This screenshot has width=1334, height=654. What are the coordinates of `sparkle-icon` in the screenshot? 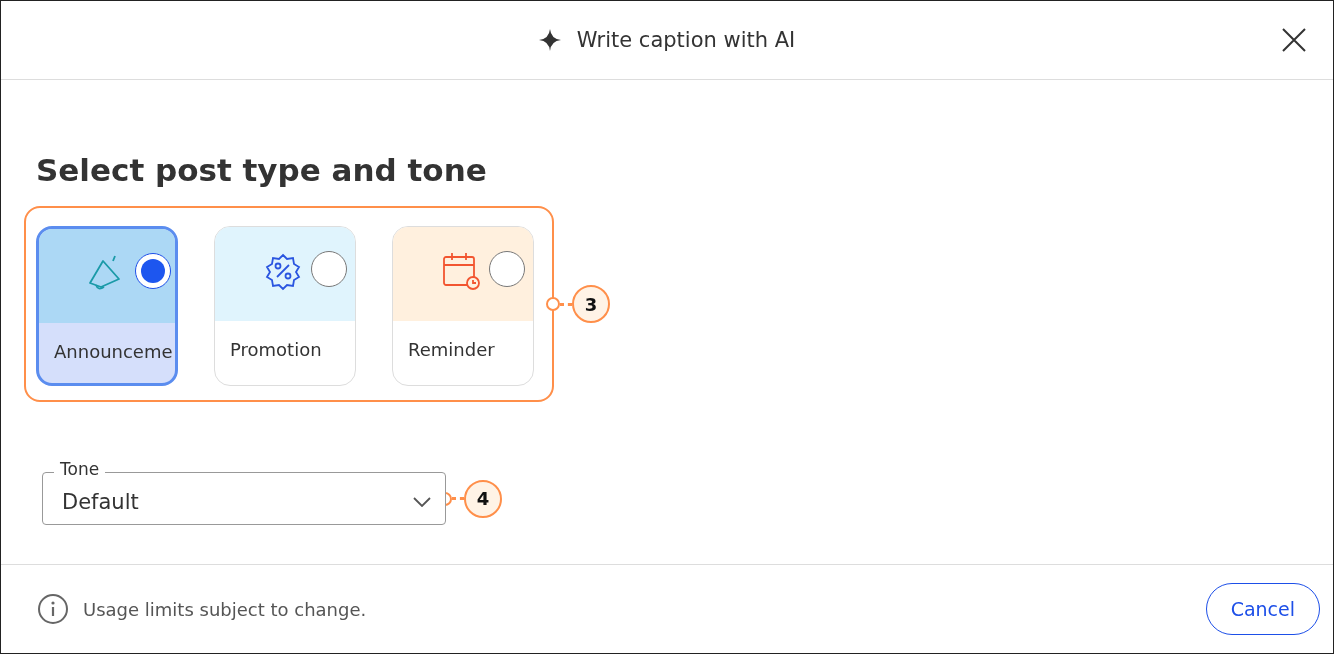 It's located at (549, 40).